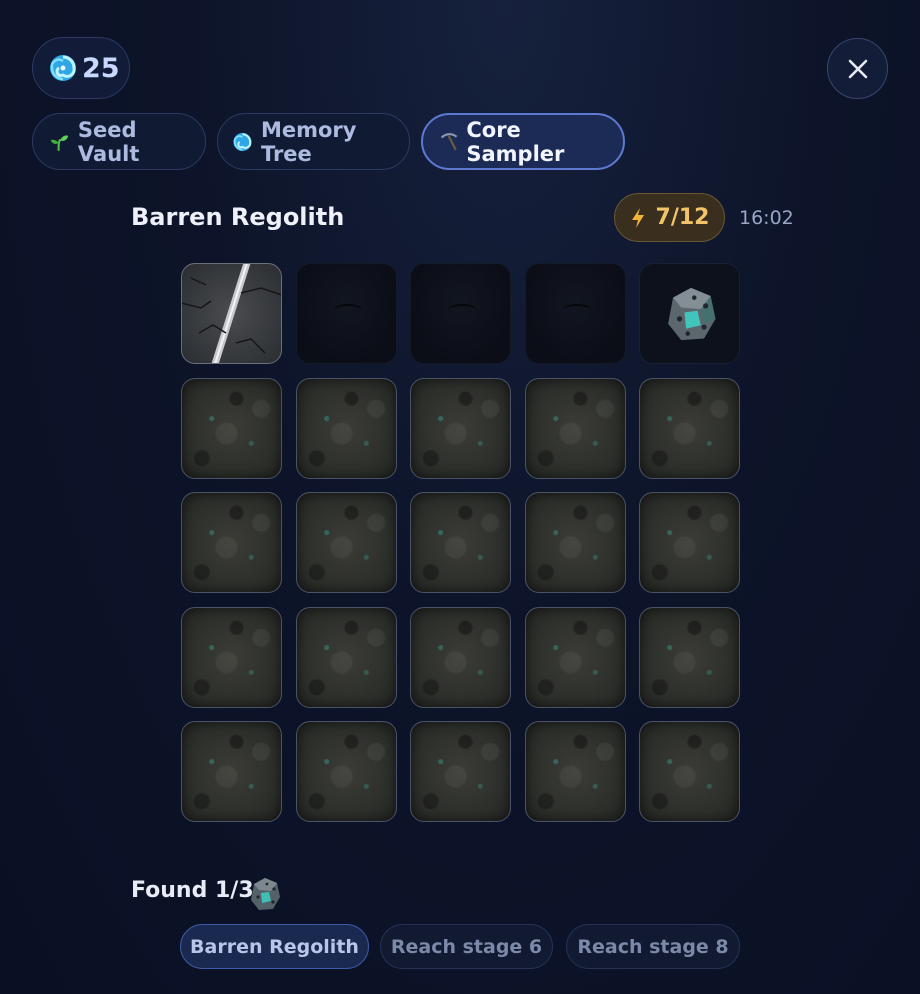 This screenshot has width=920, height=994. What do you see at coordinates (308, 141) in the screenshot?
I see `tab-label: Memory Tree` at bounding box center [308, 141].